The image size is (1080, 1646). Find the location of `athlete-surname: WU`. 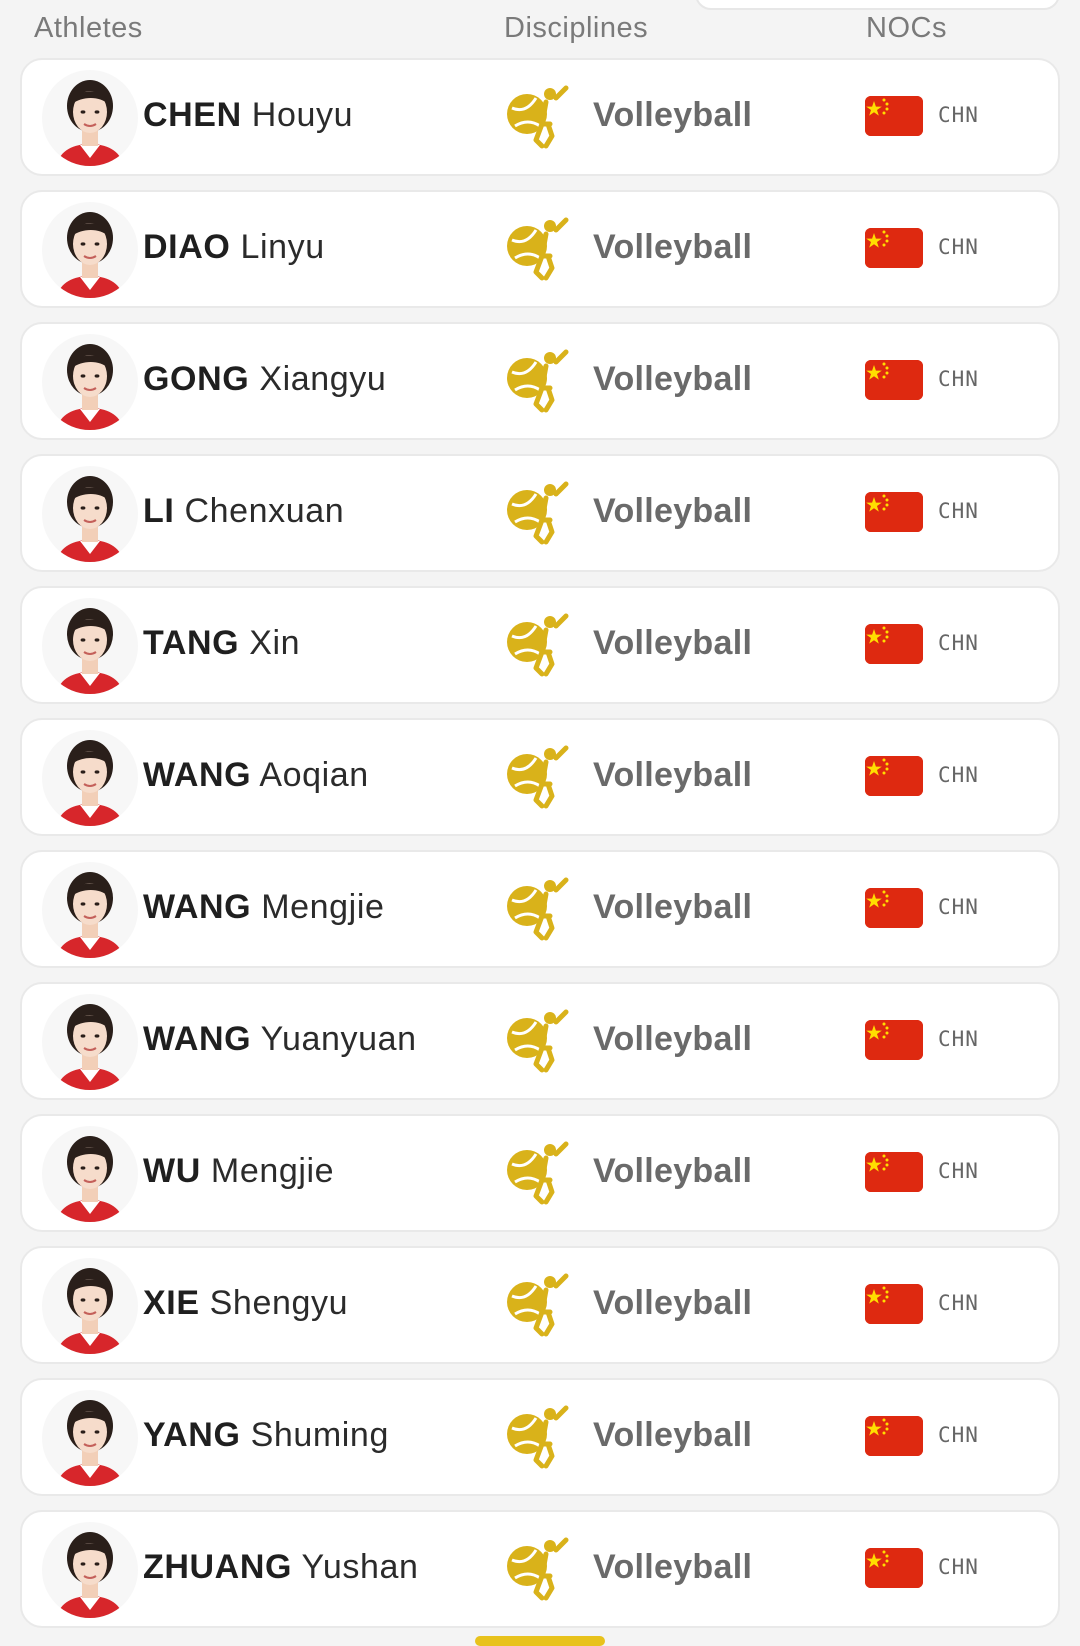

athlete-surname: WU is located at coordinates (172, 1171).